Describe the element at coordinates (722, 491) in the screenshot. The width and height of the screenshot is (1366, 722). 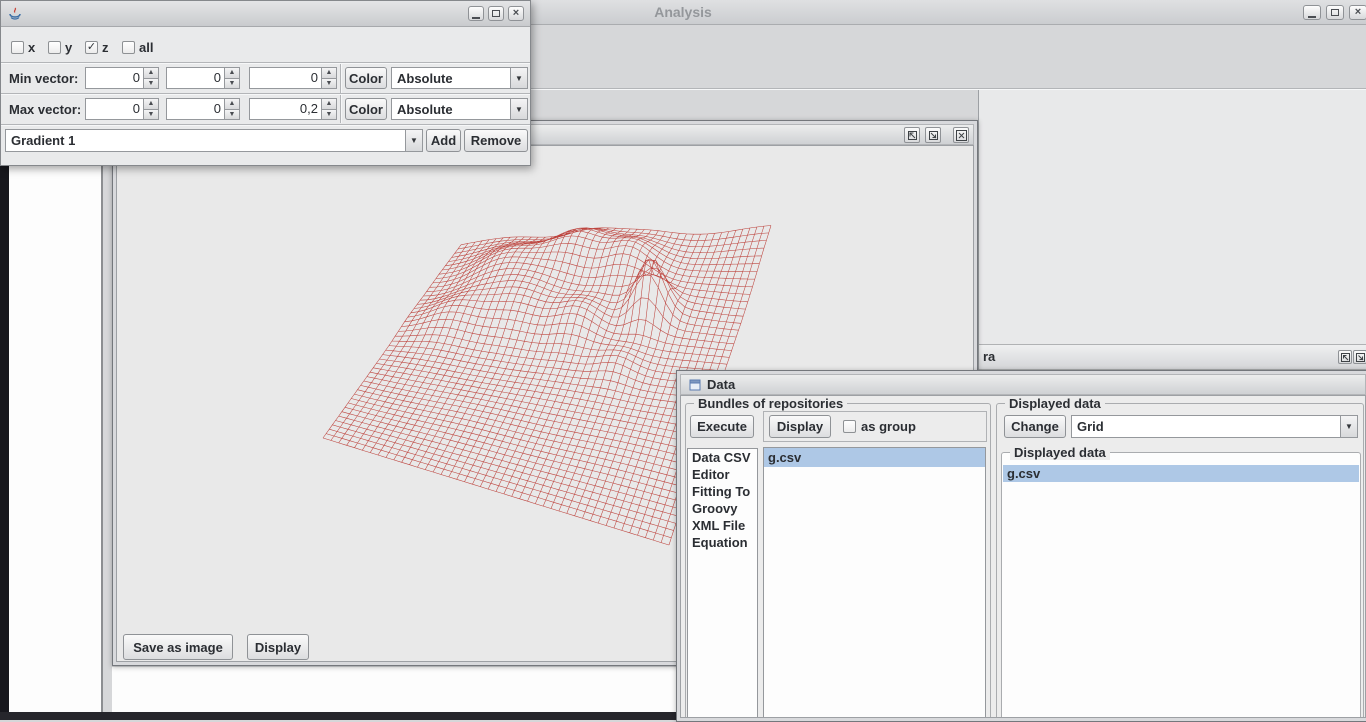
I see `list-item: Fitting To` at that location.